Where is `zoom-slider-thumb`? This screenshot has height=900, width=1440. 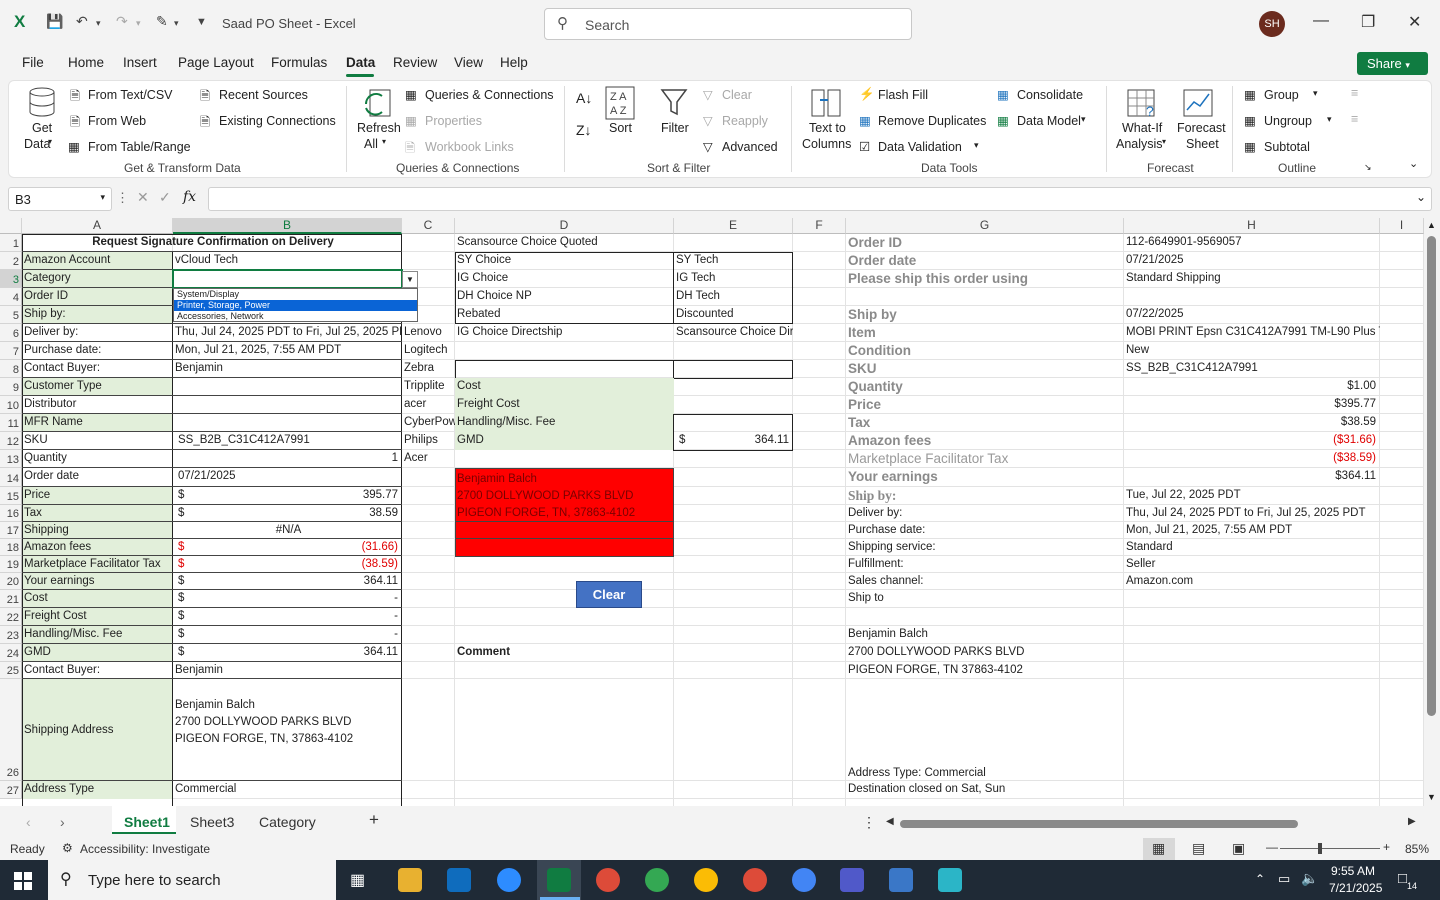 zoom-slider-thumb is located at coordinates (1320, 848).